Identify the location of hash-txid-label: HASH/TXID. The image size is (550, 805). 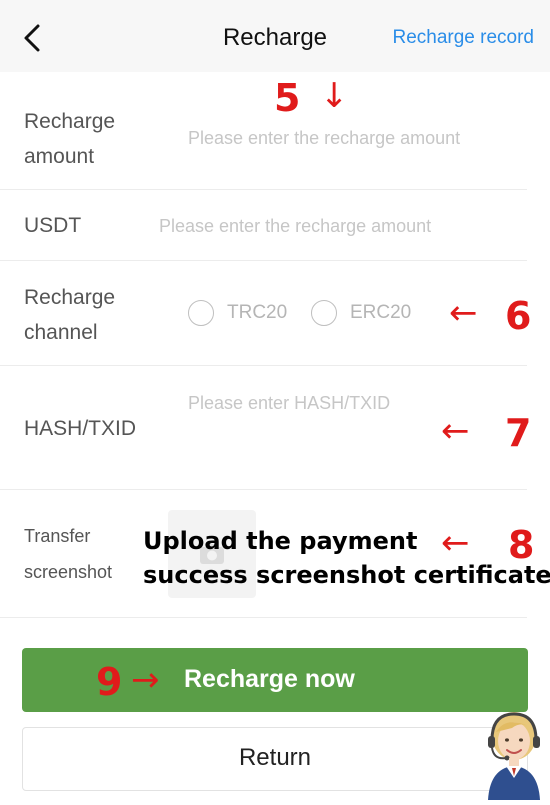
(80, 428).